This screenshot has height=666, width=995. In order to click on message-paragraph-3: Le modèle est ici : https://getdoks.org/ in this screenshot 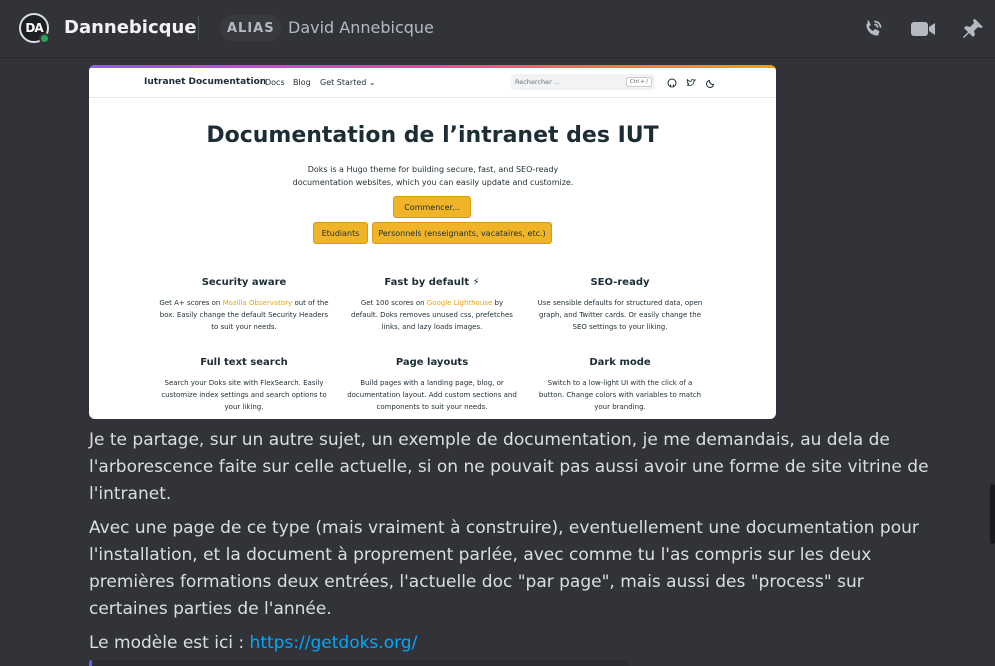, I will do `click(509, 643)`.